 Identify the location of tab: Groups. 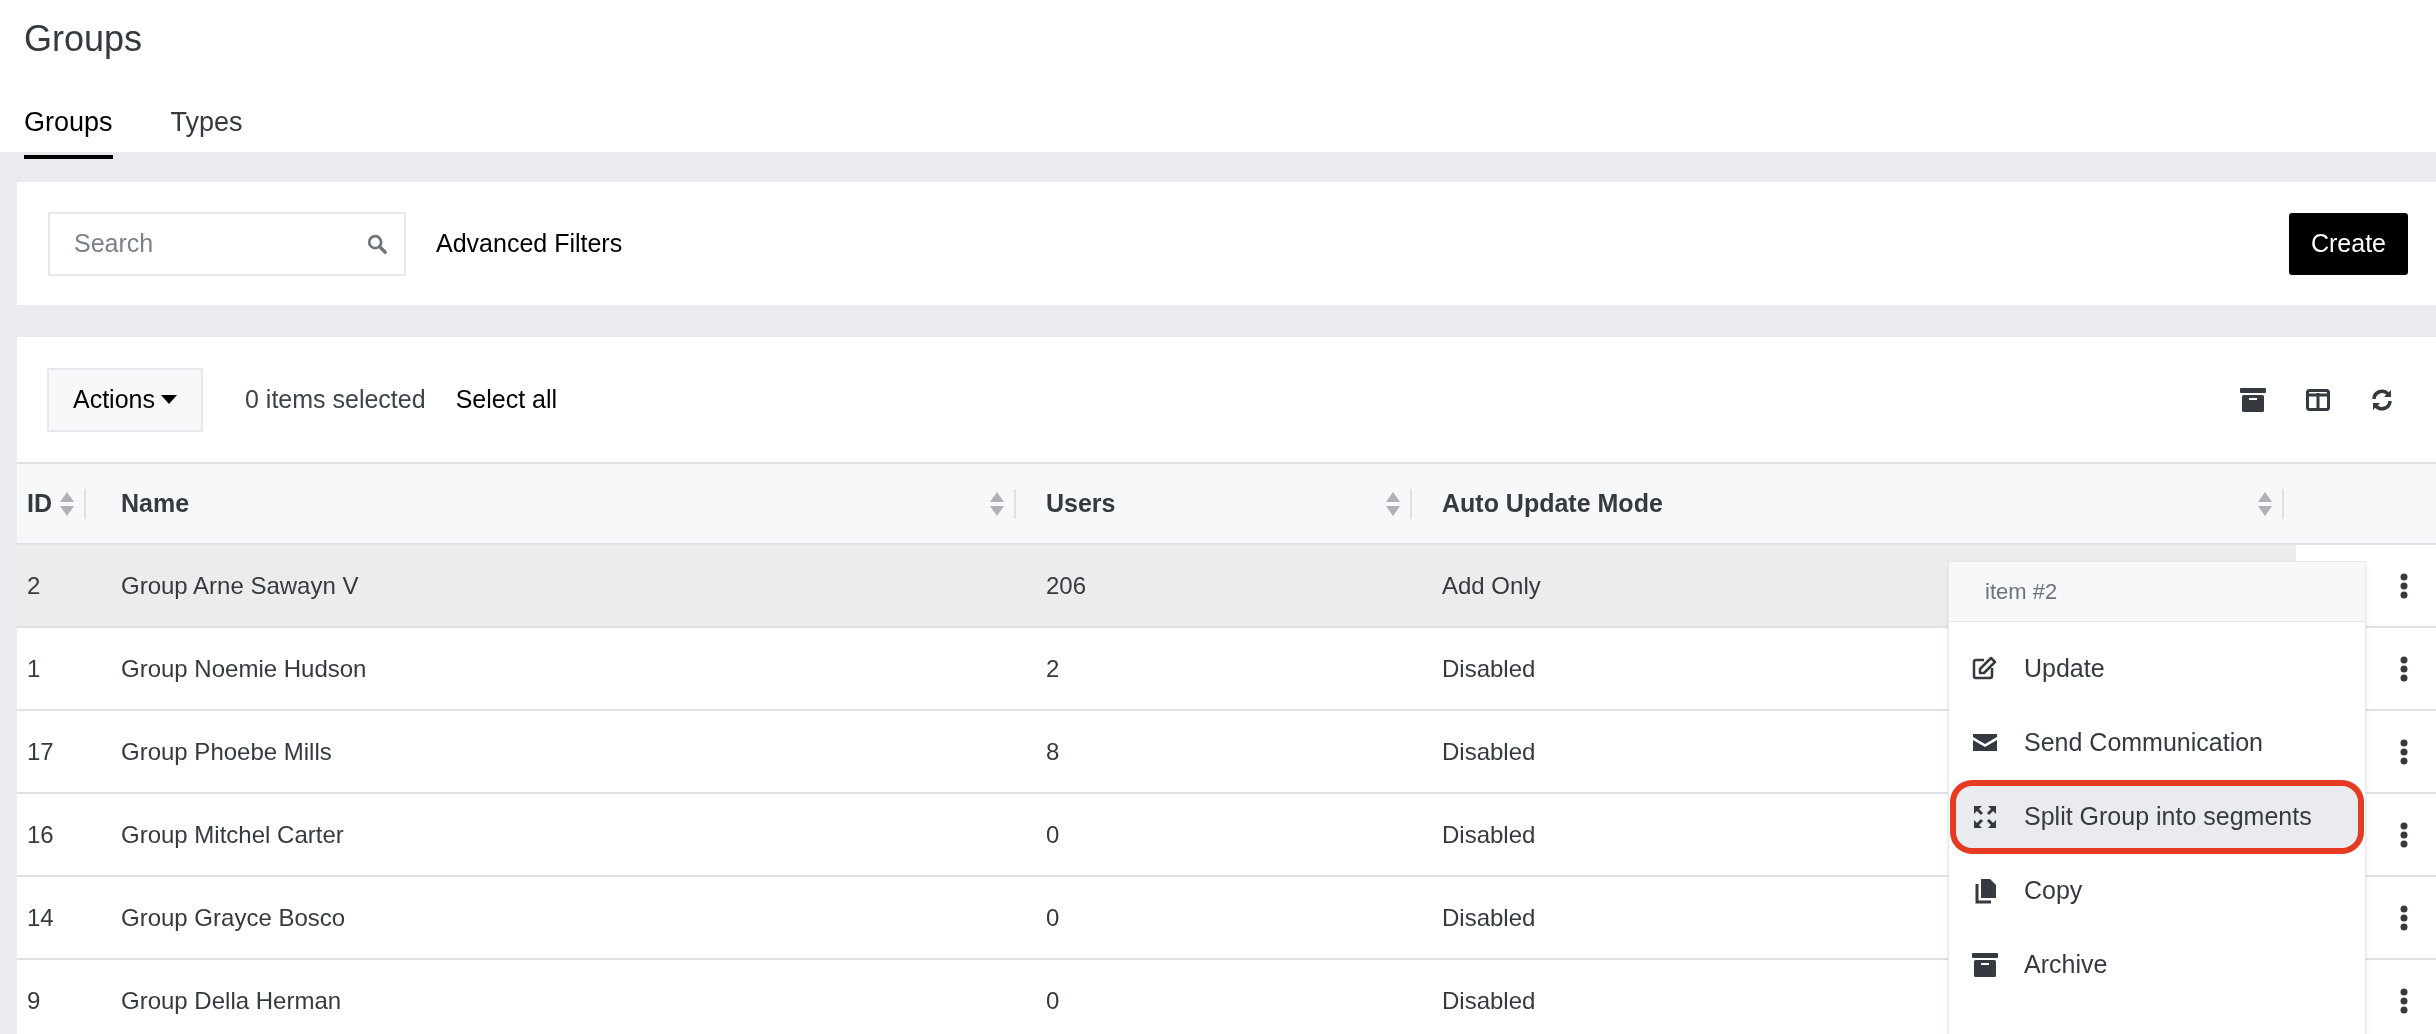
(68, 130).